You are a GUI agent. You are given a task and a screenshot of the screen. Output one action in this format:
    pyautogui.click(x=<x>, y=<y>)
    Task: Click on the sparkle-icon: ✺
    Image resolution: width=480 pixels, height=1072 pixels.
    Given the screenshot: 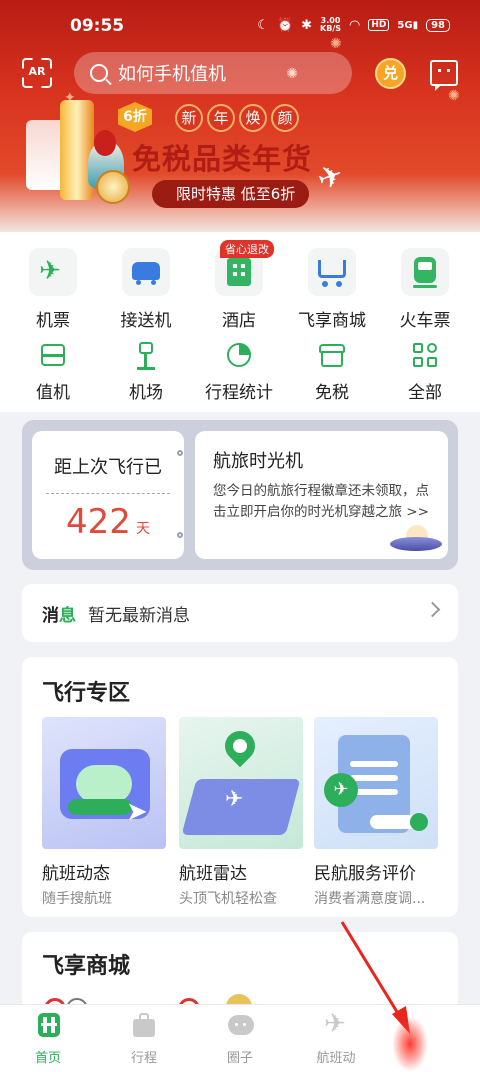 What is the action you would take?
    pyautogui.click(x=292, y=74)
    